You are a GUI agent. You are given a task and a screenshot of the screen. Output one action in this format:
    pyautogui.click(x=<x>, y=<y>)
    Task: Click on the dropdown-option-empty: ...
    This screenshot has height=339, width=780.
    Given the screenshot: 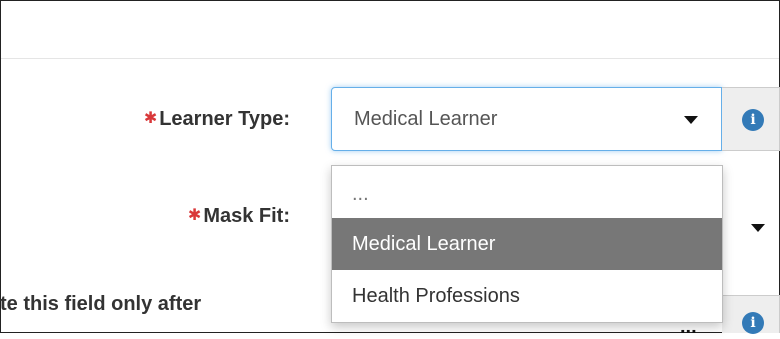 What is the action you would take?
    pyautogui.click(x=527, y=194)
    